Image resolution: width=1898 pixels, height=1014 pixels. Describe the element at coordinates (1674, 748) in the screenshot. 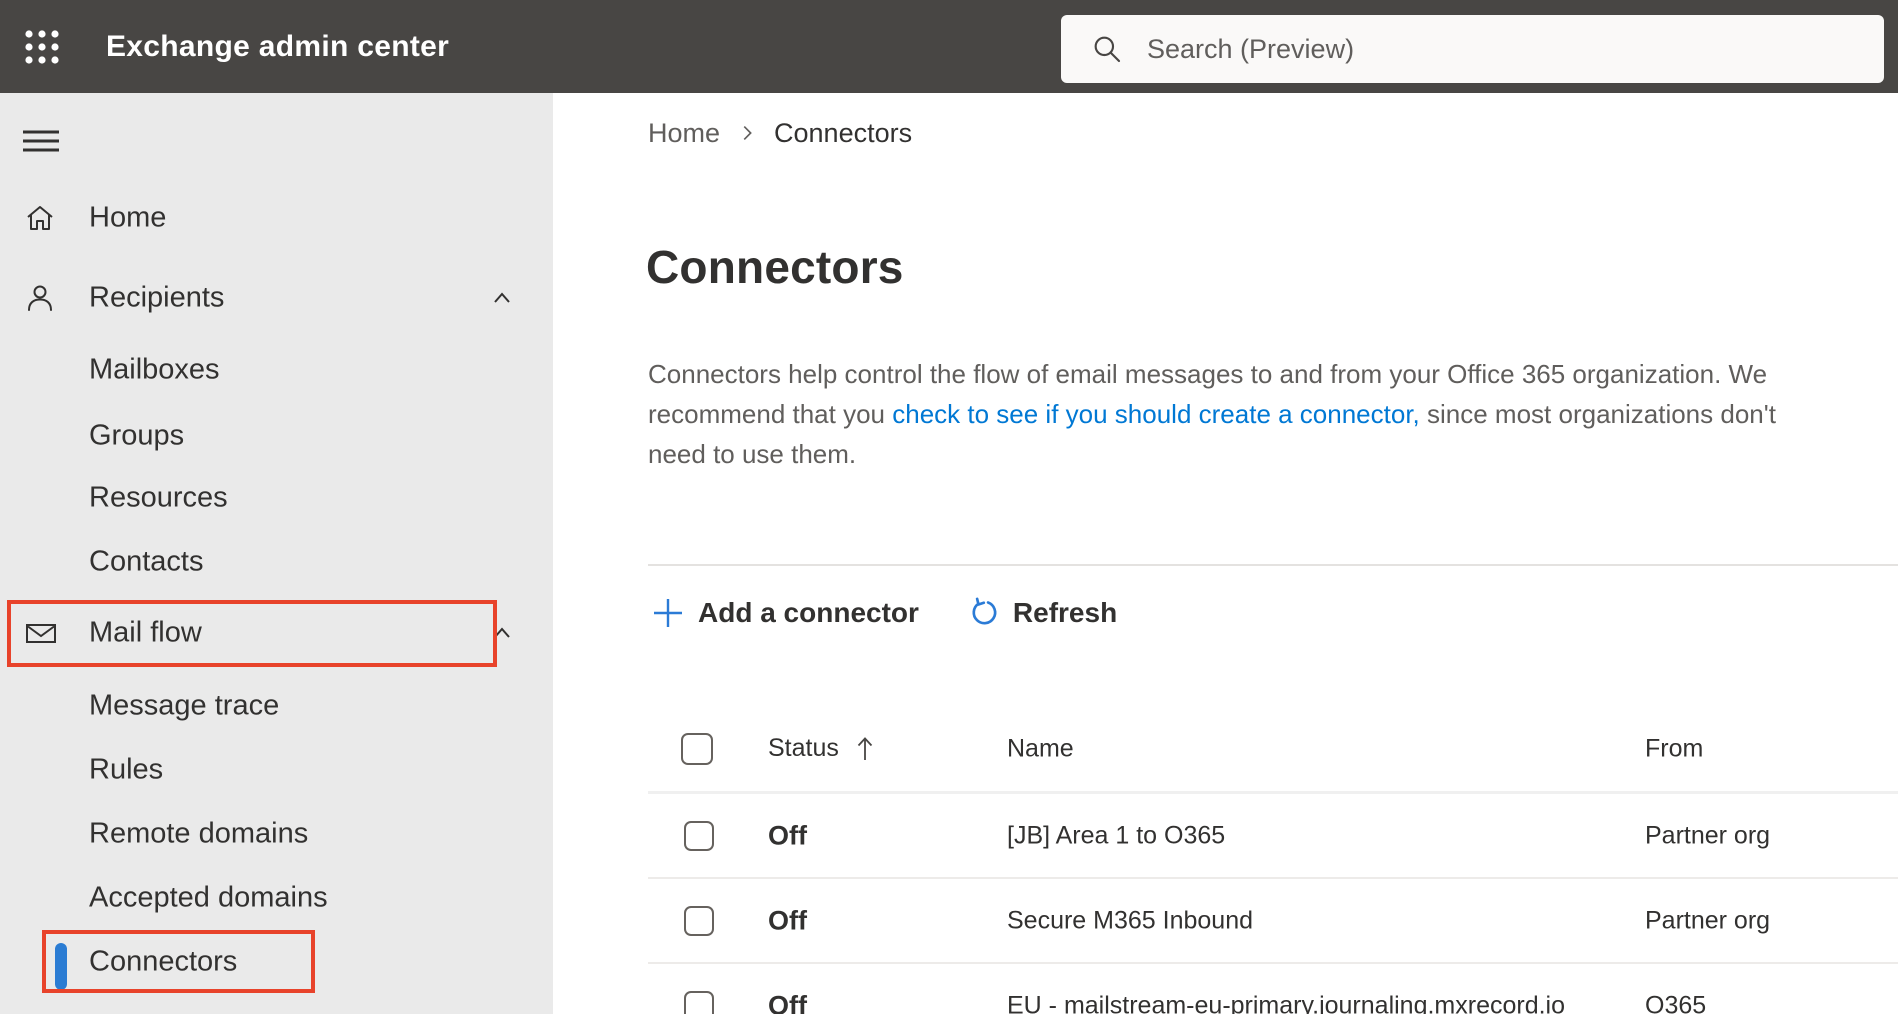

I see `column-header-from: From` at that location.